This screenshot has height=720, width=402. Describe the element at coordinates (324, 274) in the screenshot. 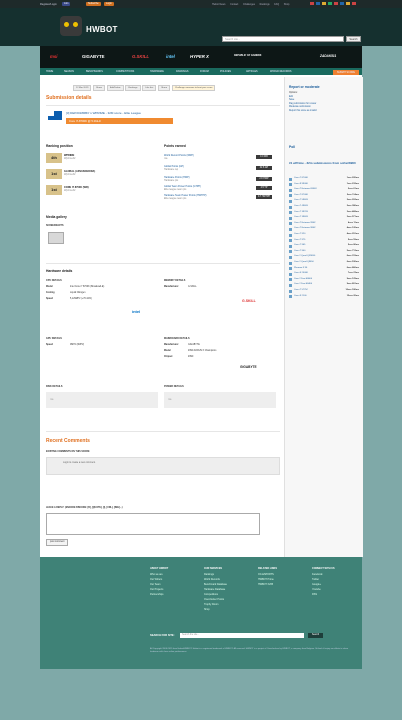

I see `poll-row: Core i5 2500K 7sec 23ms` at that location.